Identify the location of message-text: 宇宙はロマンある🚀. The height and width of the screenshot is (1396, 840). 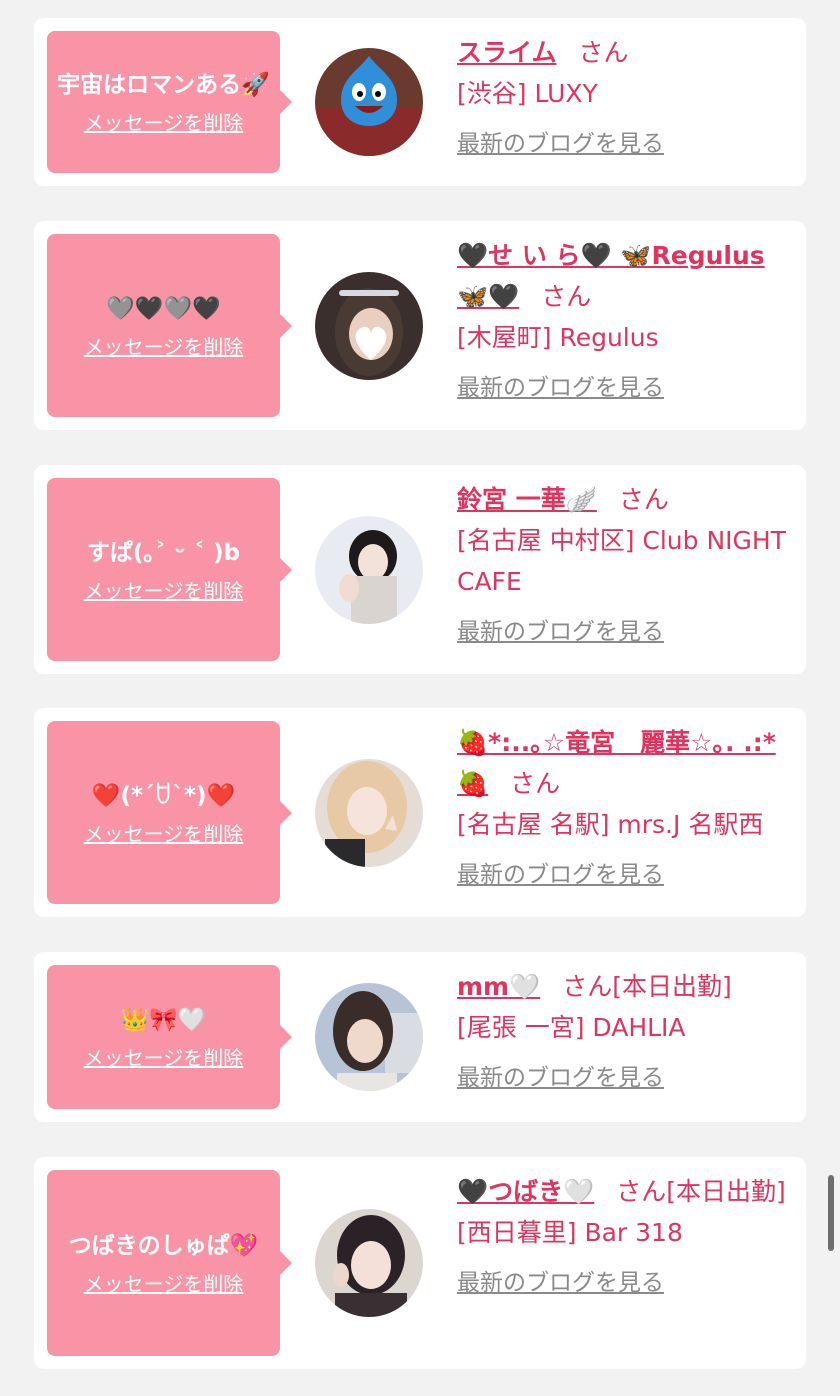
(163, 85).